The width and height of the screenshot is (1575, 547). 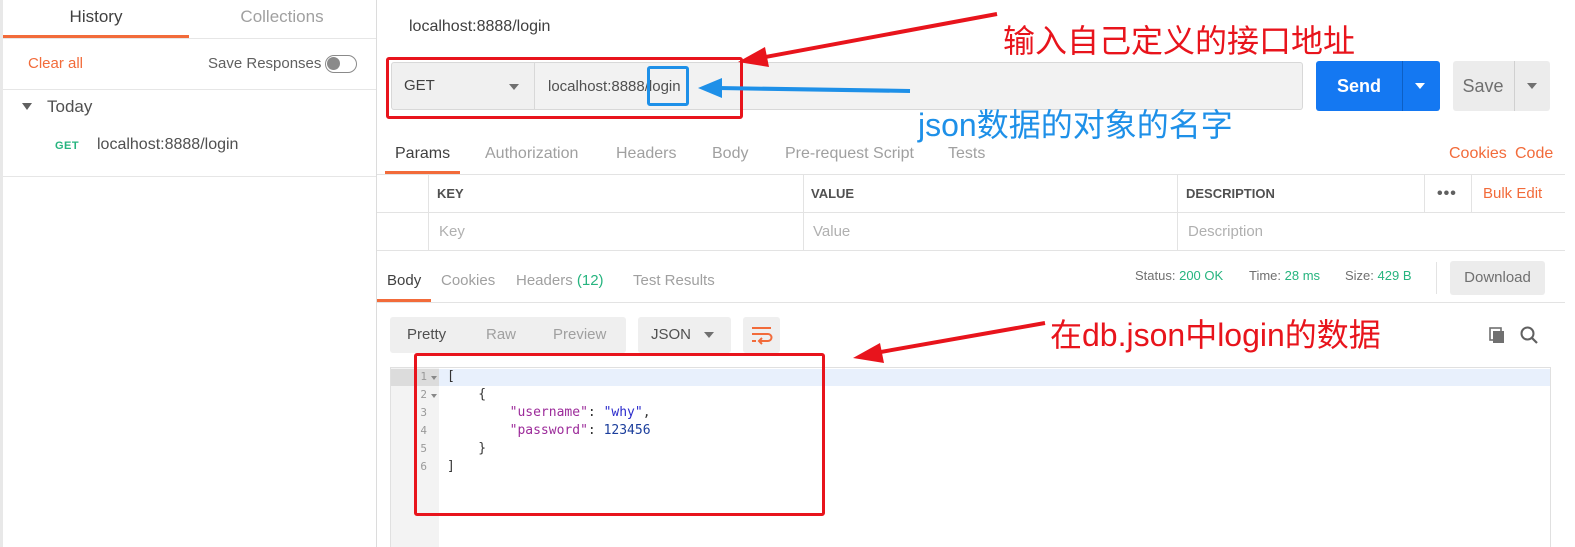 What do you see at coordinates (1284, 275) in the screenshot?
I see `time-meta: Time: 28 ms` at bounding box center [1284, 275].